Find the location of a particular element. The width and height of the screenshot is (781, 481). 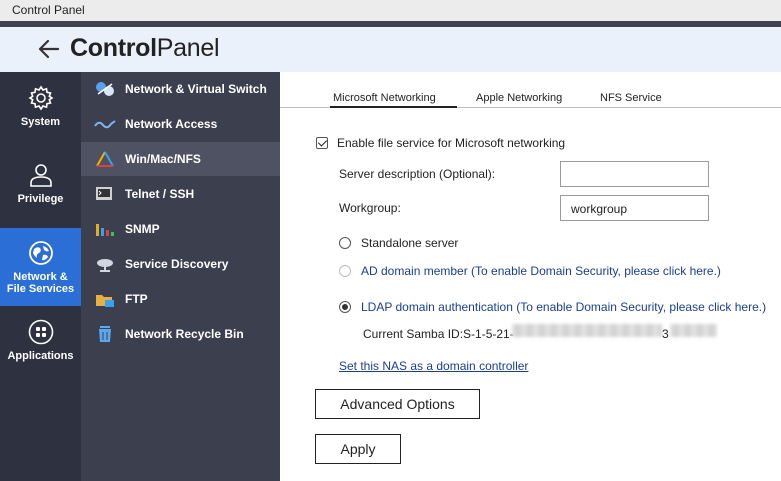

submenu-label: Network & Virtual Switch is located at coordinates (196, 89).